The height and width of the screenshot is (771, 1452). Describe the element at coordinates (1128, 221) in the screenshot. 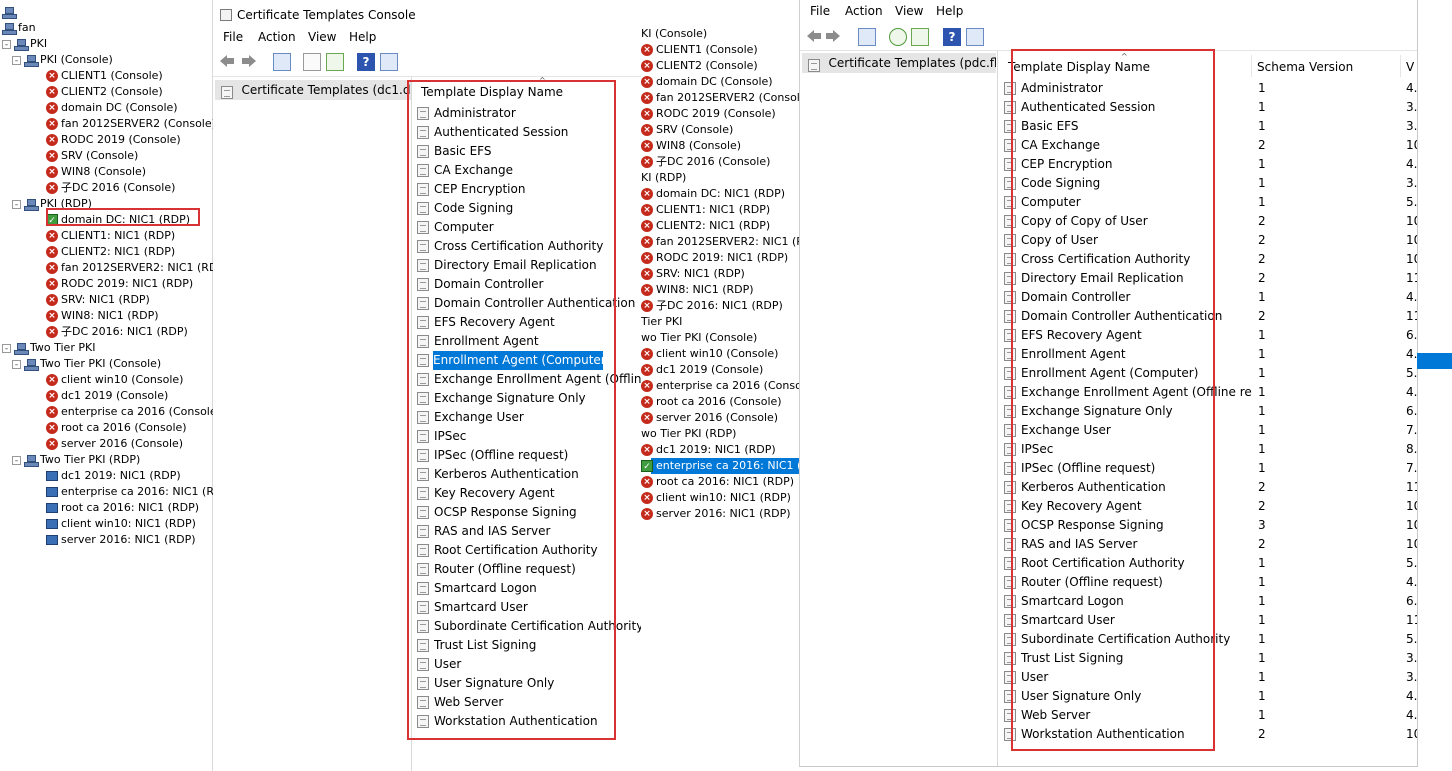

I see `table-row: Copy of Copy of User` at that location.